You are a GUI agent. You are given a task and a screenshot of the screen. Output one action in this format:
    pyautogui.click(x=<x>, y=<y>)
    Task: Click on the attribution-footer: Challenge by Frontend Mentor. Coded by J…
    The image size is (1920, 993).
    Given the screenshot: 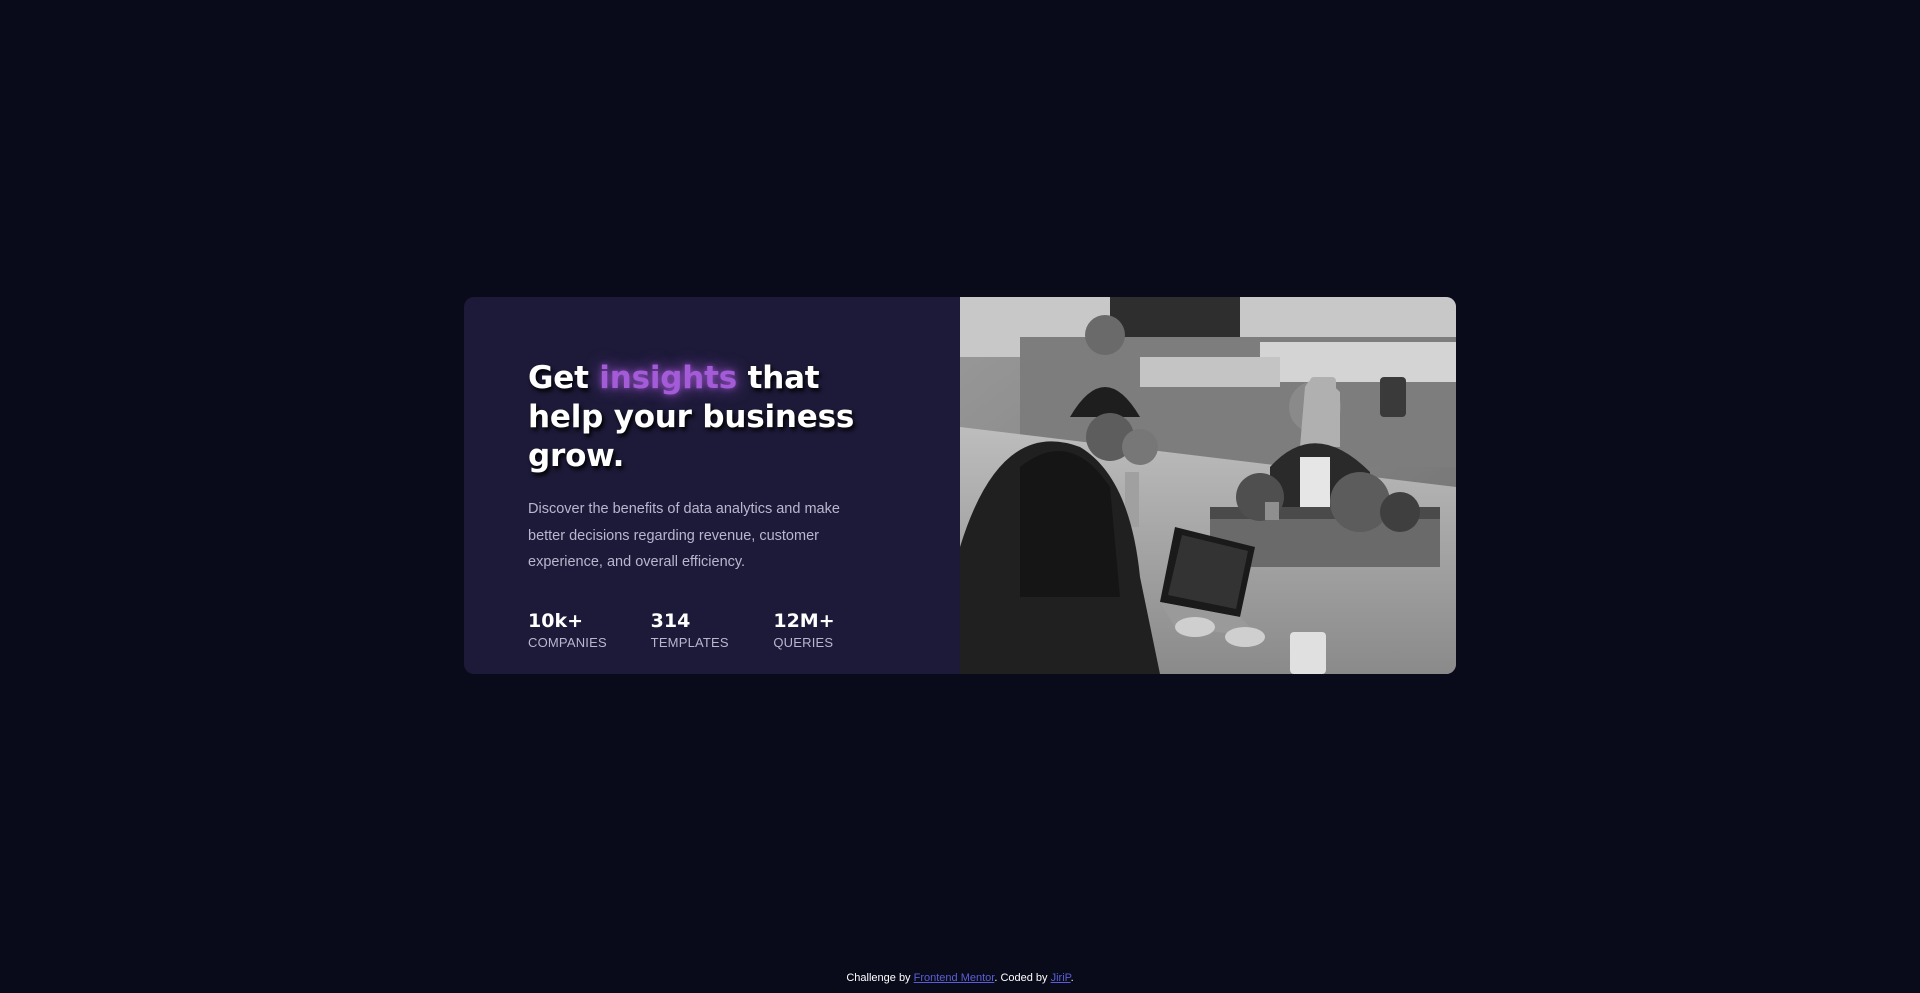 What is the action you would take?
    pyautogui.click(x=960, y=978)
    